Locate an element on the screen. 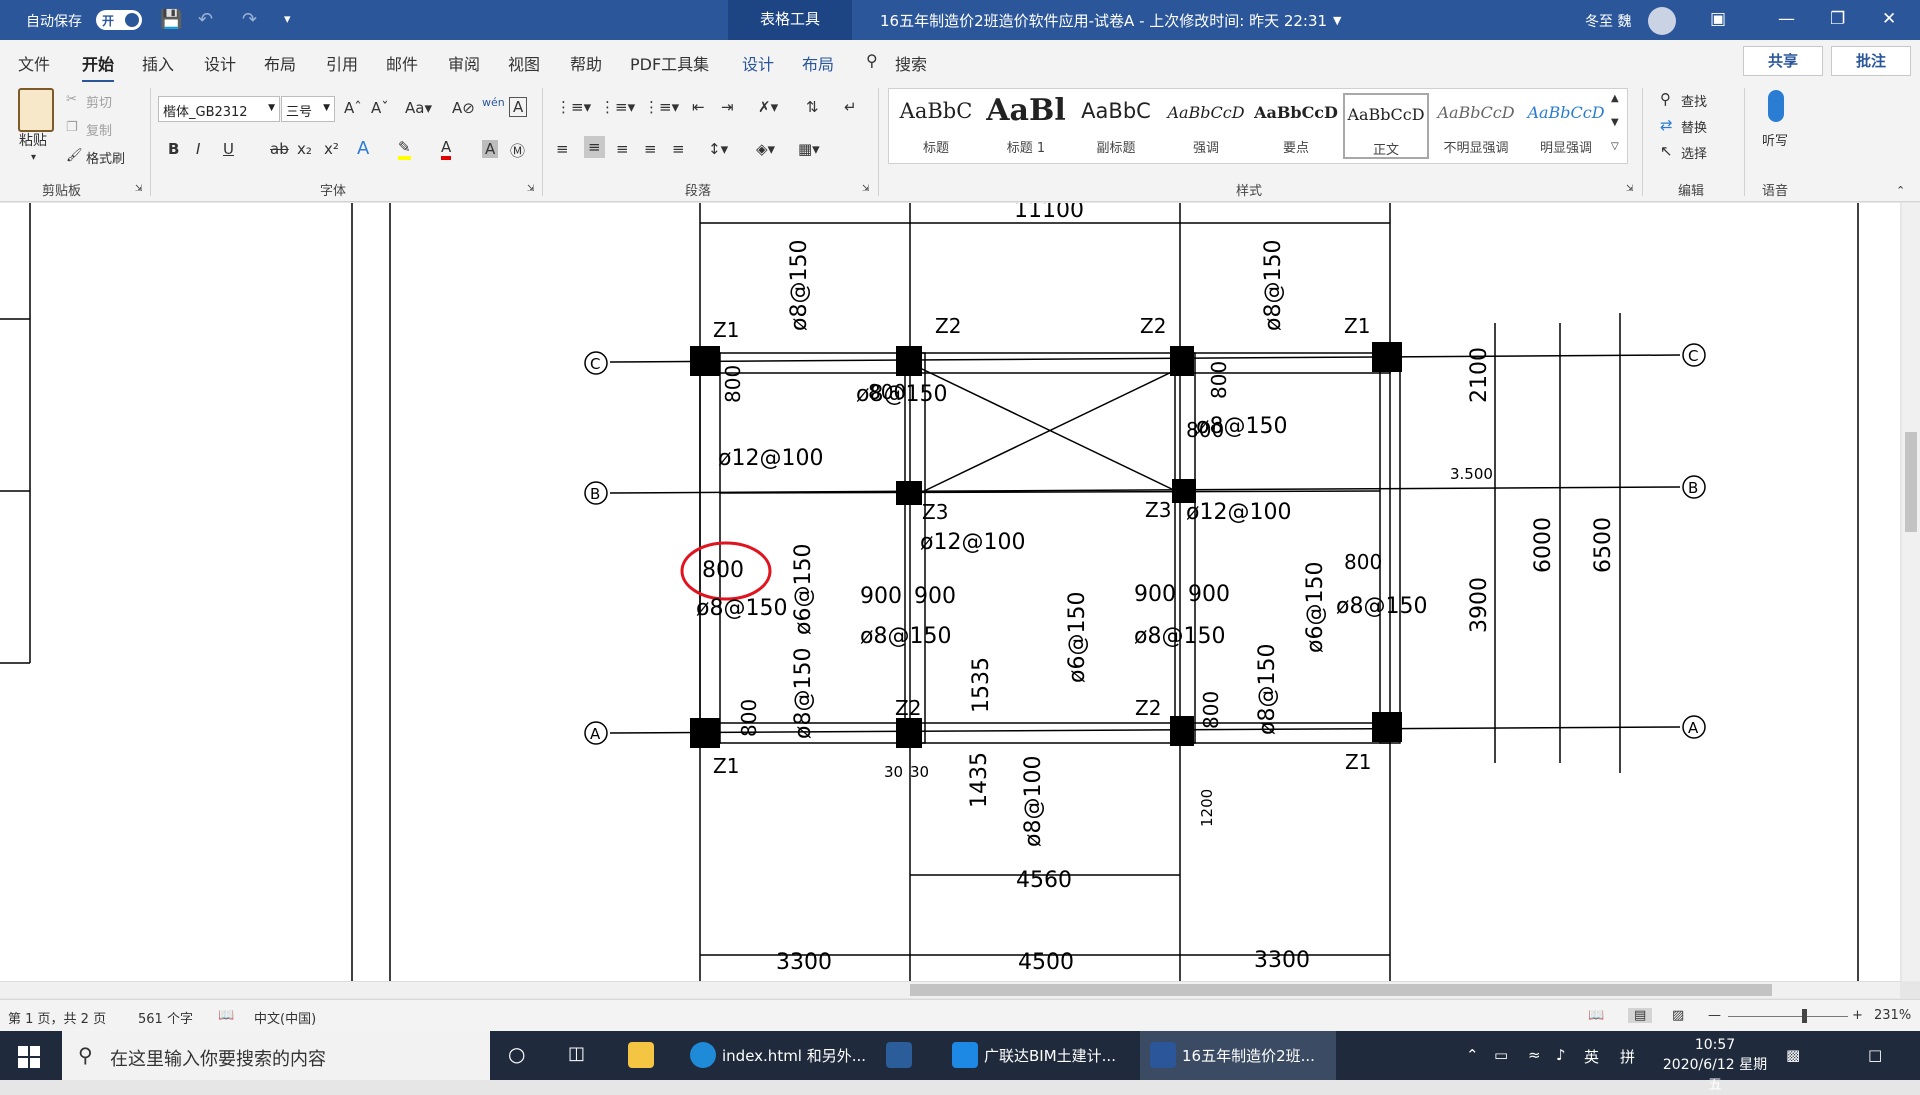 This screenshot has width=1920, height=1095. tab-help: 帮助 is located at coordinates (586, 63).